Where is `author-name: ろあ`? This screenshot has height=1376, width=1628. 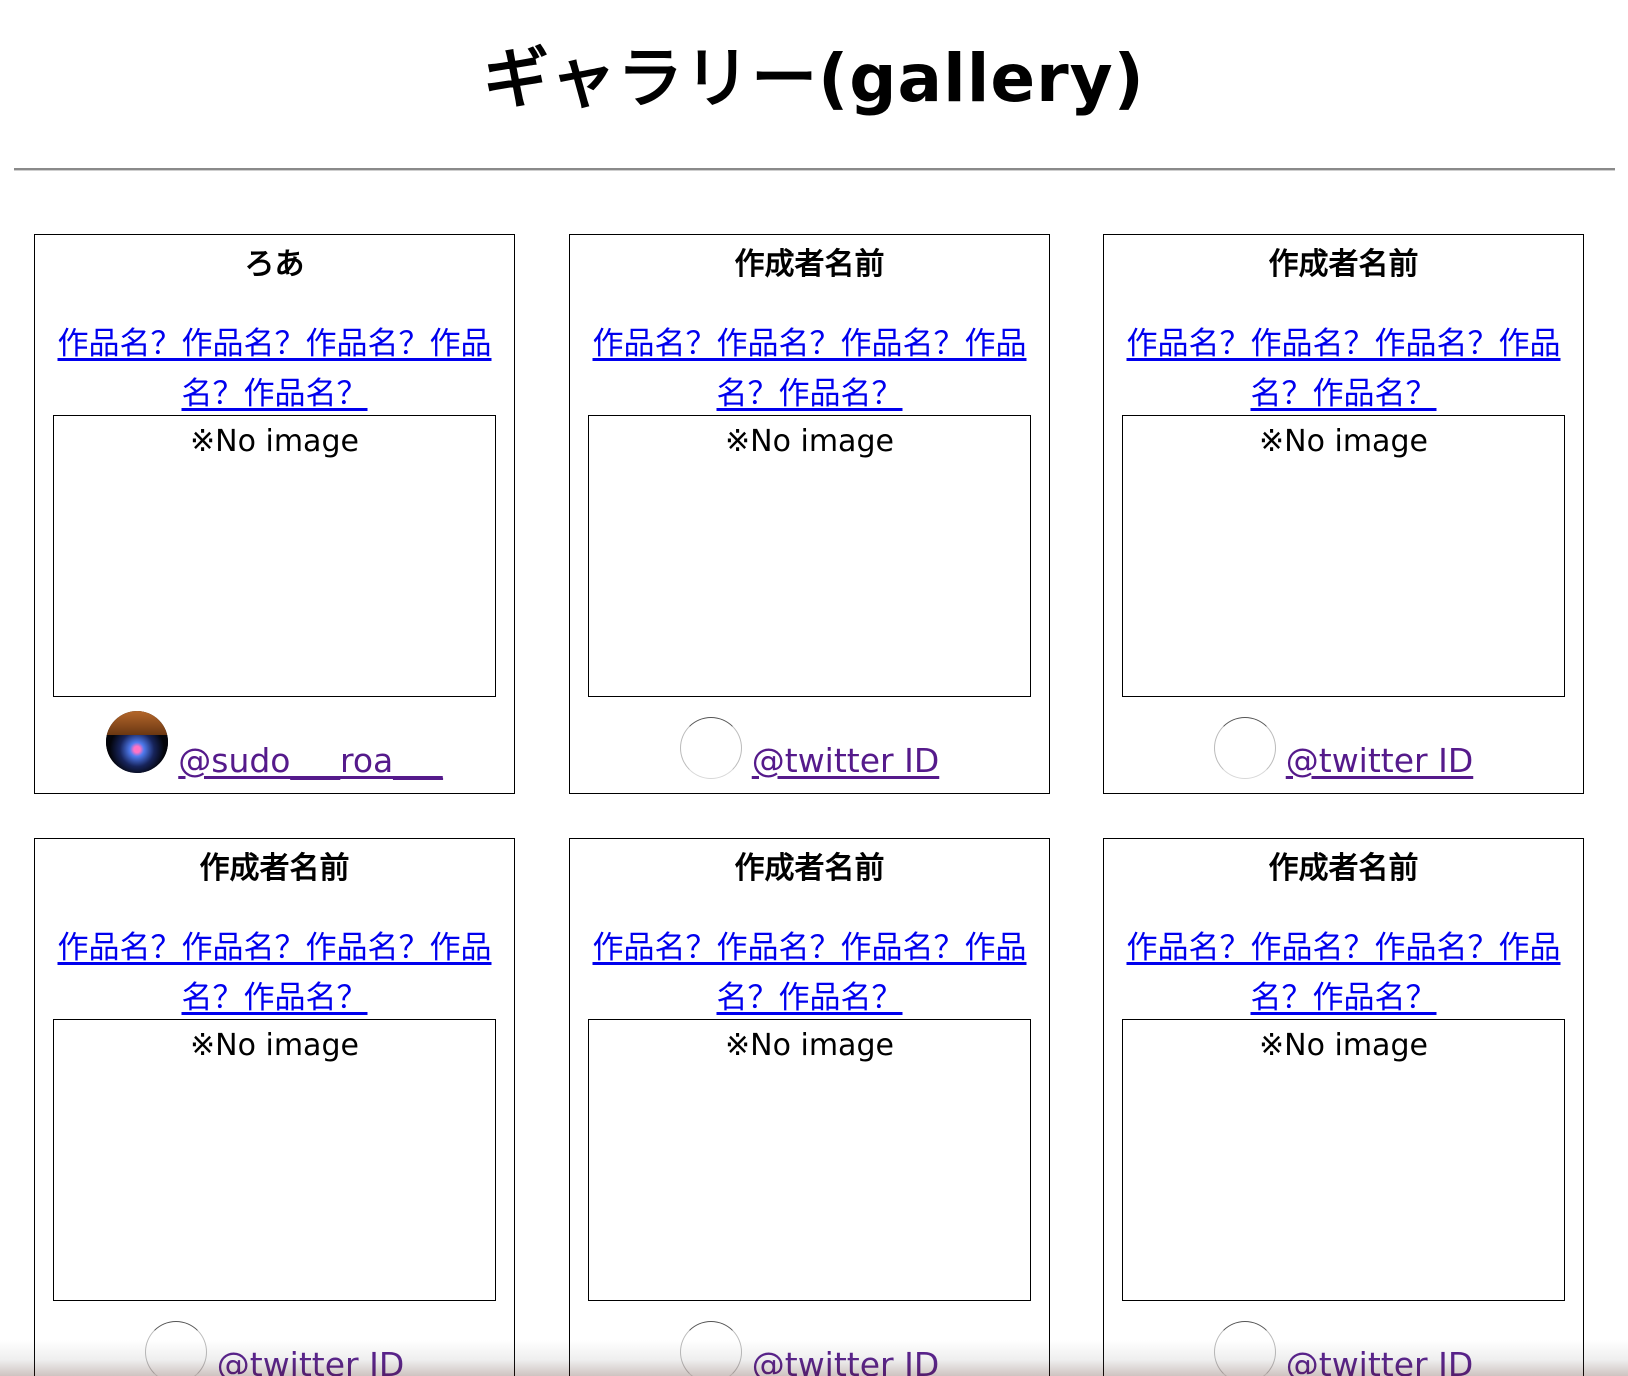 author-name: ろあ is located at coordinates (274, 264).